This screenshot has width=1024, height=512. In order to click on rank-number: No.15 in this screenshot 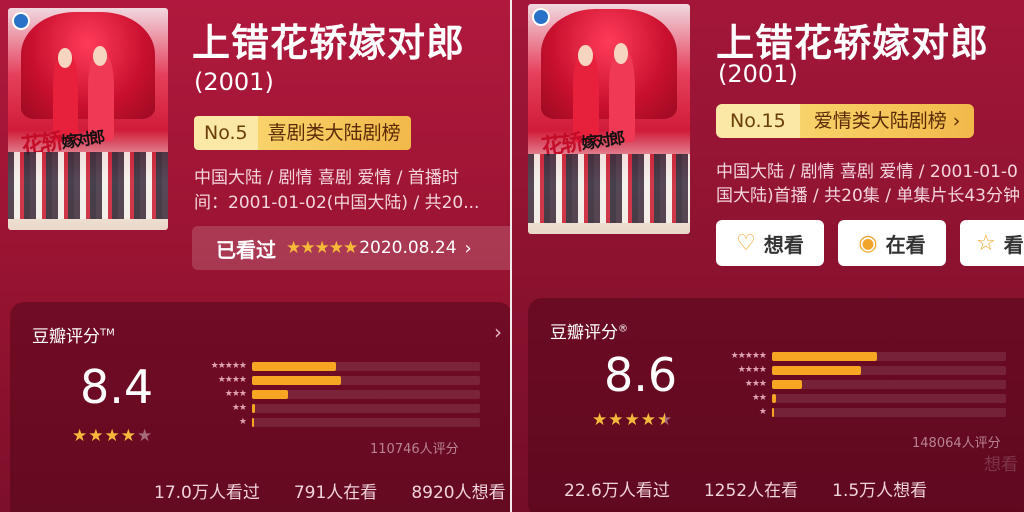, I will do `click(758, 121)`.